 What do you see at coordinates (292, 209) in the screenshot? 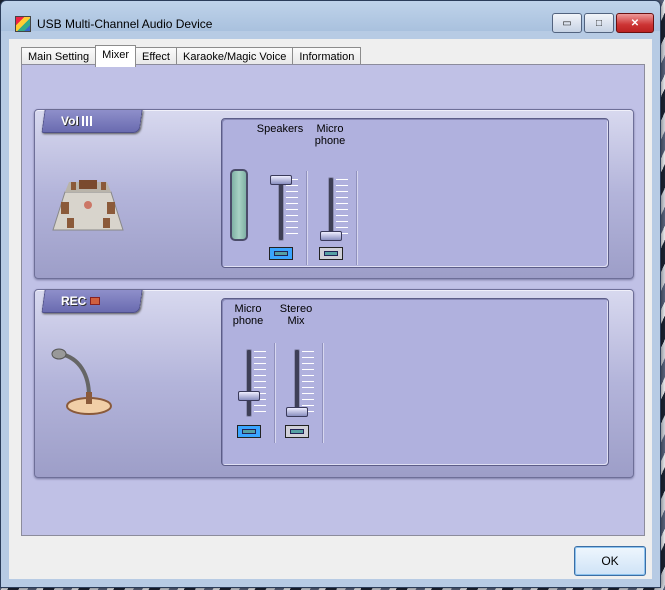
I see `speakers-slider-ticks` at bounding box center [292, 209].